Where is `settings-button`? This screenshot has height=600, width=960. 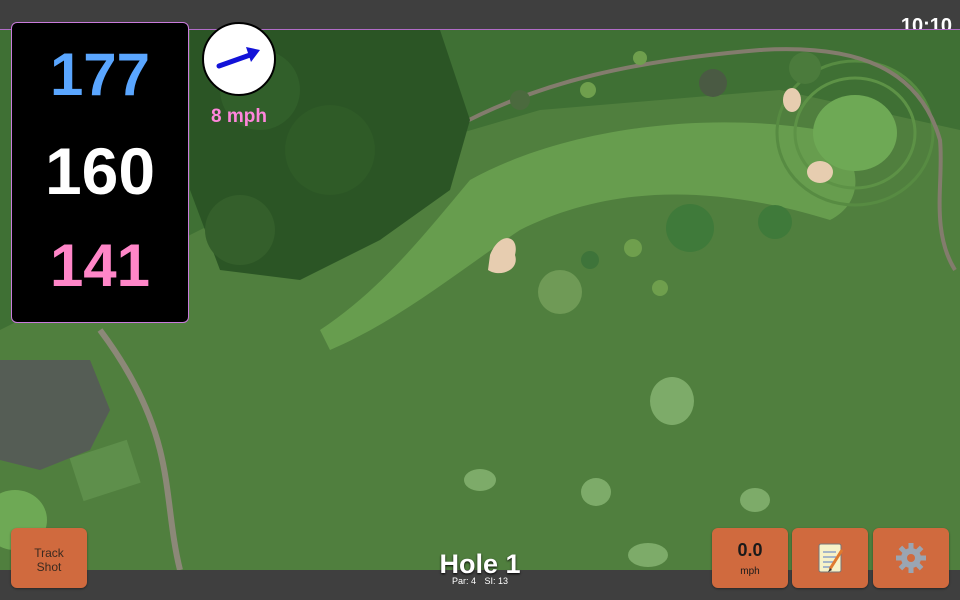
settings-button is located at coordinates (911, 558).